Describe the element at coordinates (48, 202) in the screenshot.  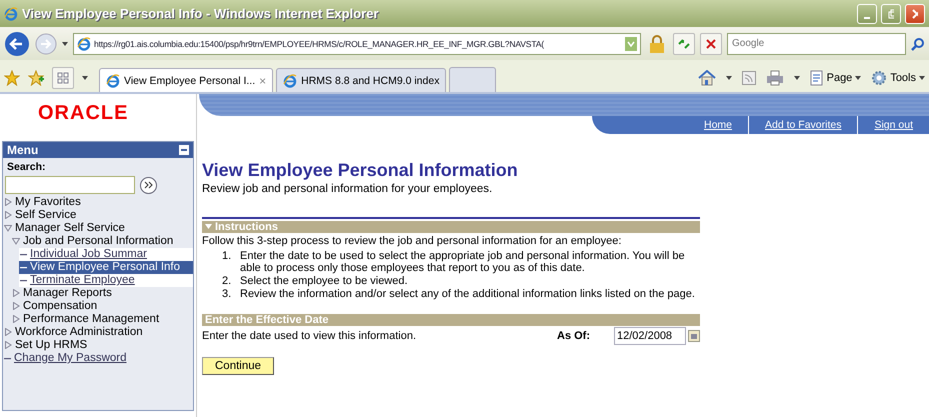
I see `menu-folder: My Favorites` at that location.